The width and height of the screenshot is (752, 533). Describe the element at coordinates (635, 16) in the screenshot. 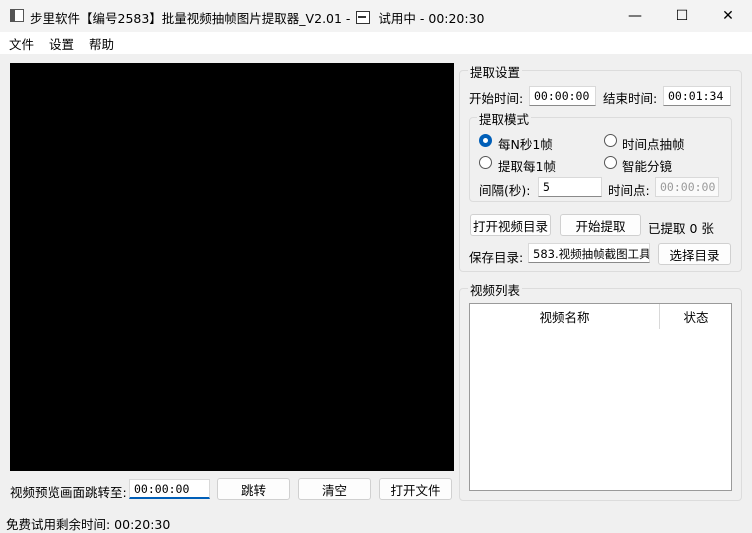

I see `minimize-button: —` at that location.